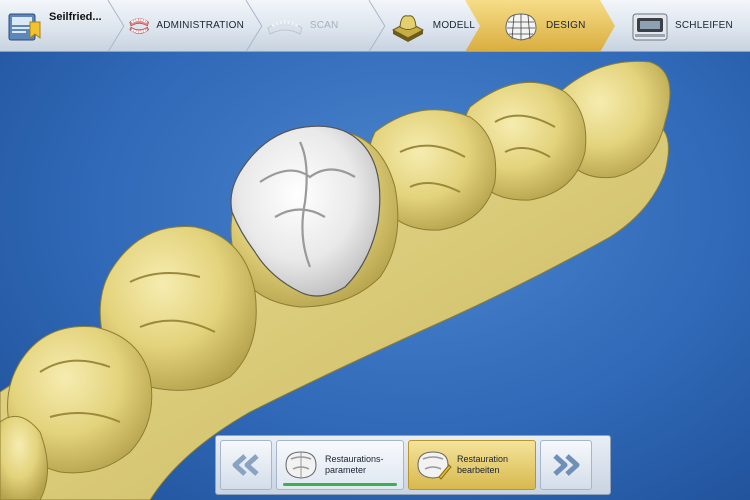 Image resolution: width=750 pixels, height=500 pixels. I want to click on double-chevron-right-icon, so click(566, 465).